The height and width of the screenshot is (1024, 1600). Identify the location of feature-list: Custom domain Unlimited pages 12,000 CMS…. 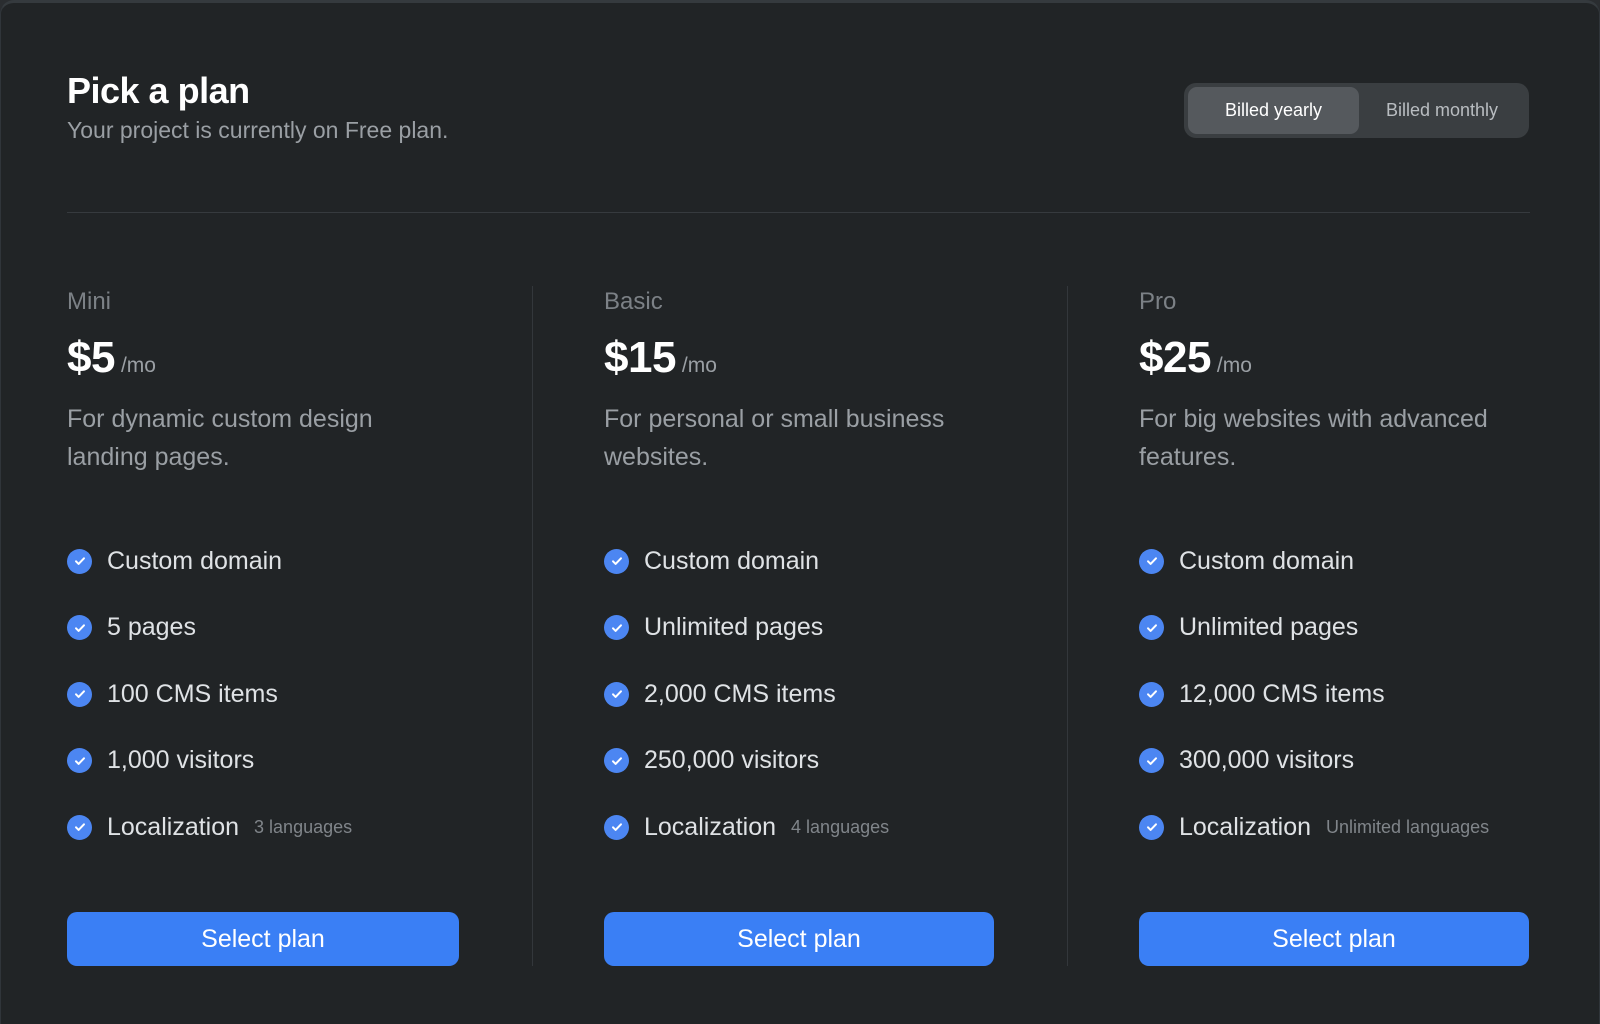
(1314, 712).